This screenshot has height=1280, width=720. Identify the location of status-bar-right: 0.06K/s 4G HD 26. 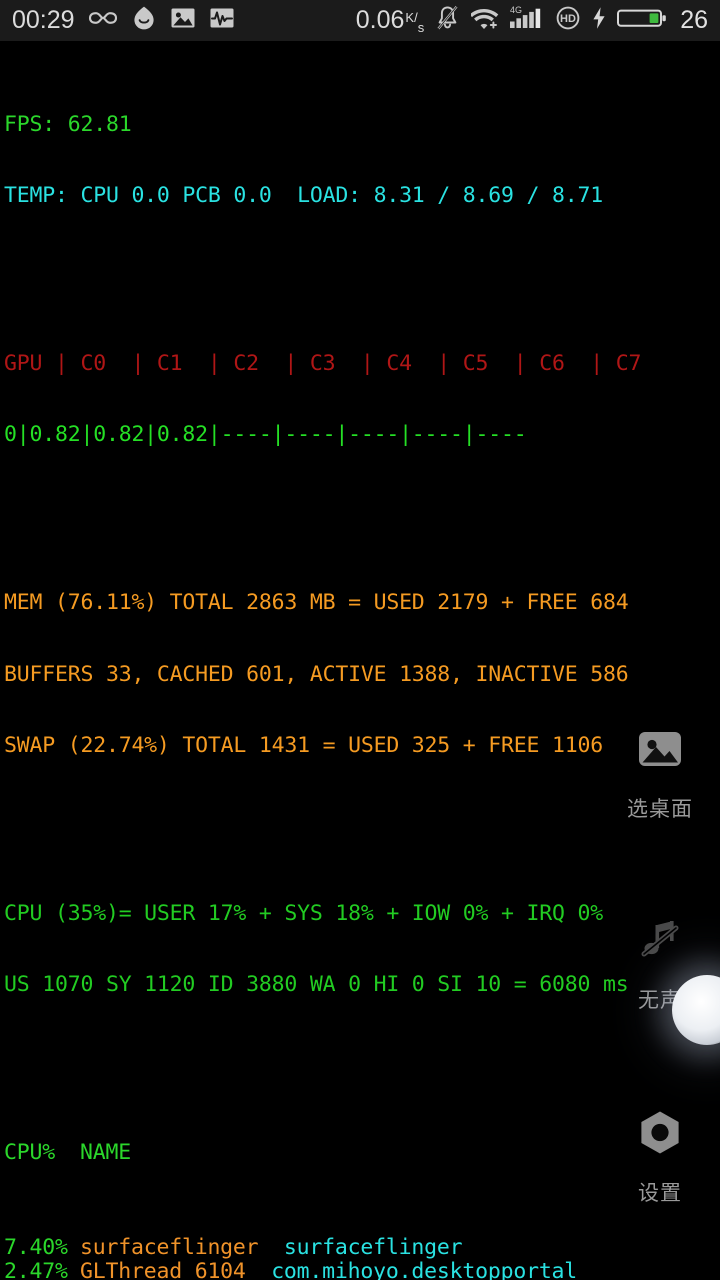
(532, 20).